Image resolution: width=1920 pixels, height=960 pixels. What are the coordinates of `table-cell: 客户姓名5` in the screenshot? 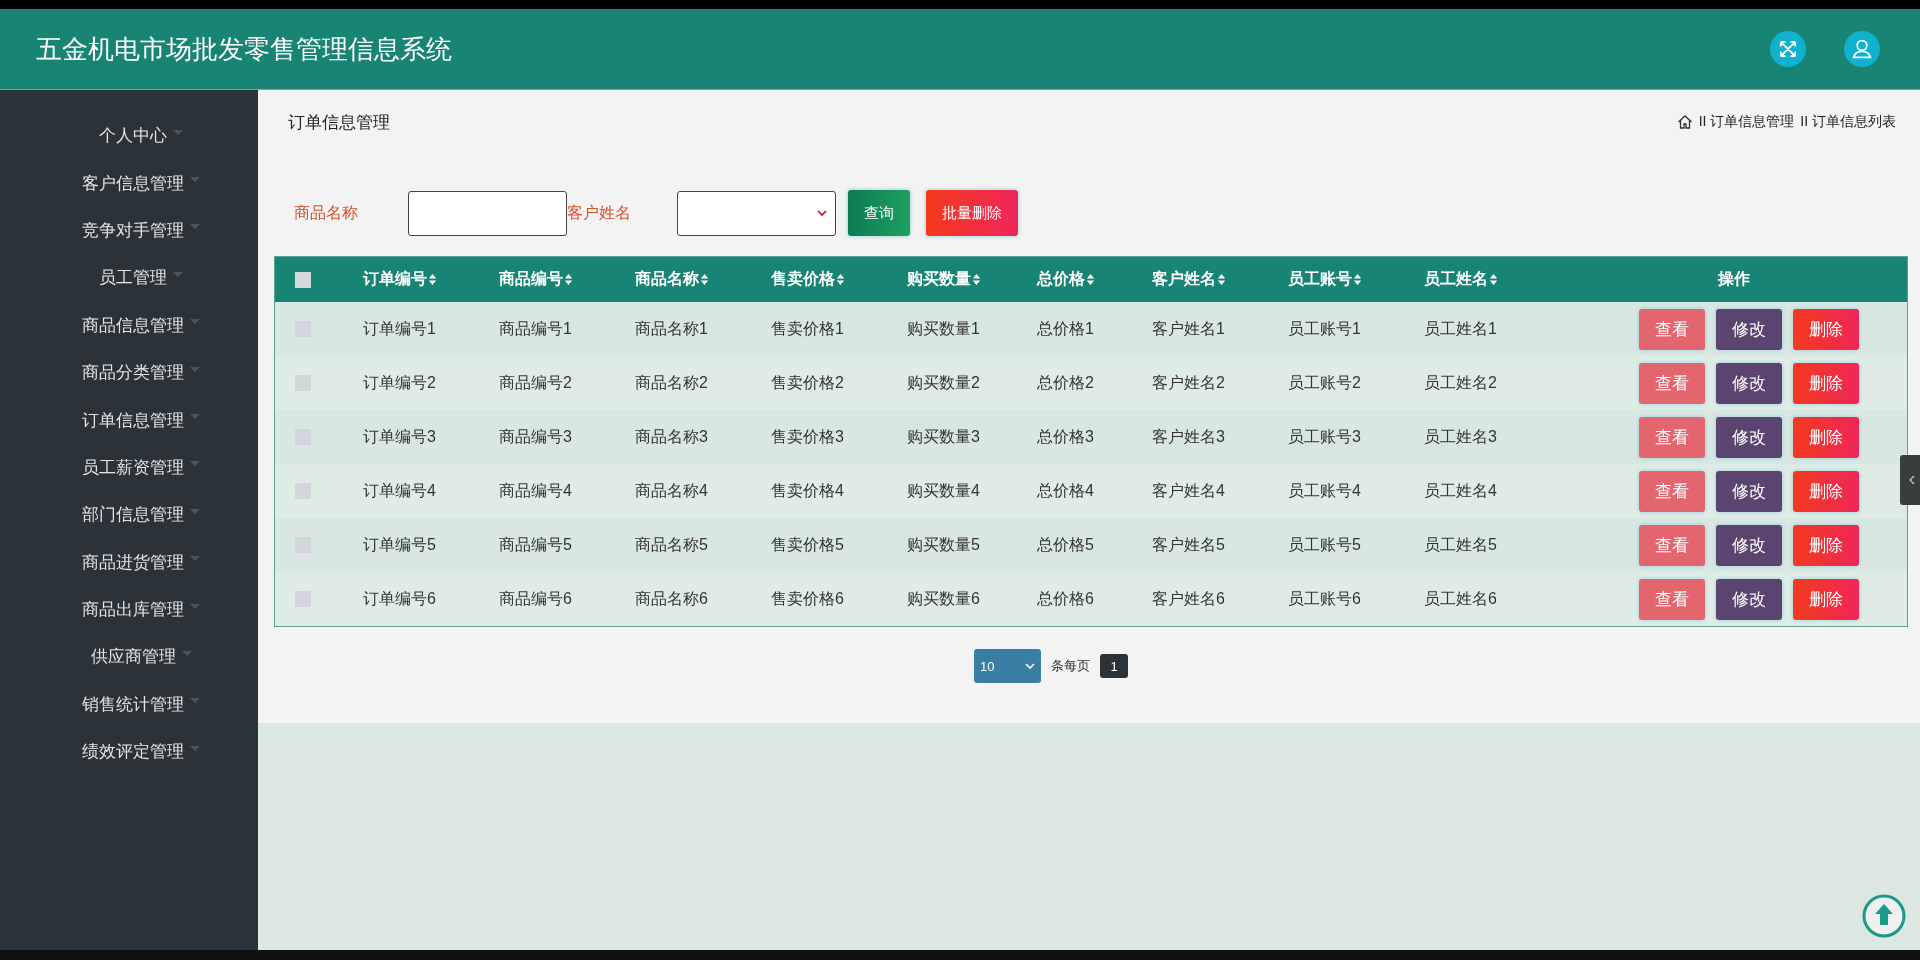 It's located at (1188, 544).